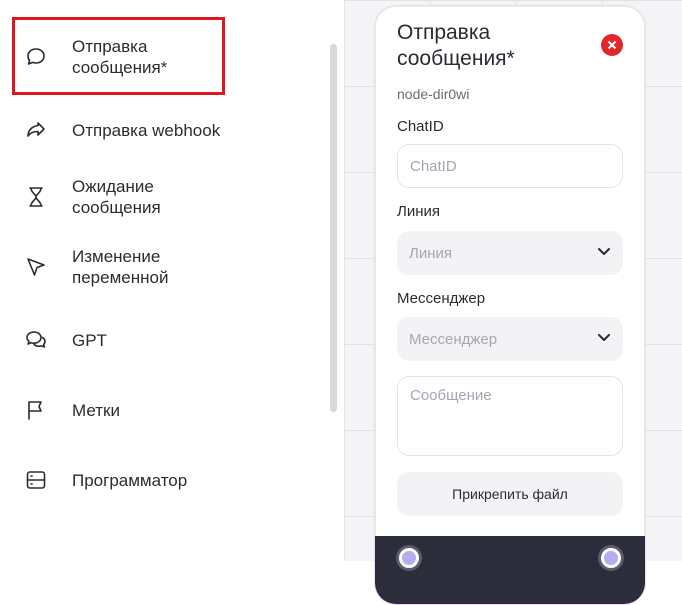  What do you see at coordinates (611, 558) in the screenshot?
I see `output-port` at bounding box center [611, 558].